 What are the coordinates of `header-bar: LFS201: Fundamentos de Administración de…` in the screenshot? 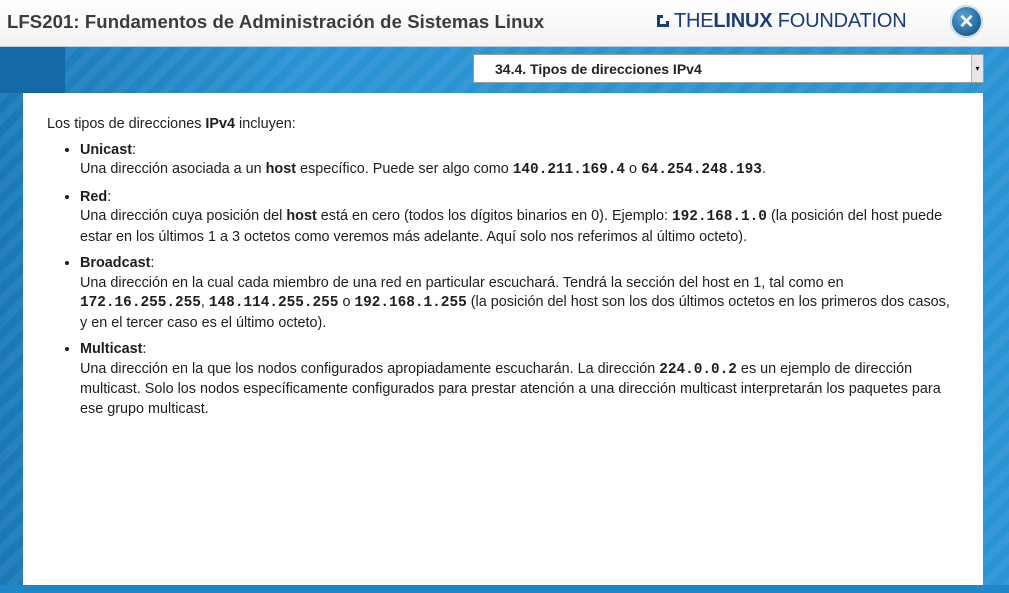 It's located at (504, 23).